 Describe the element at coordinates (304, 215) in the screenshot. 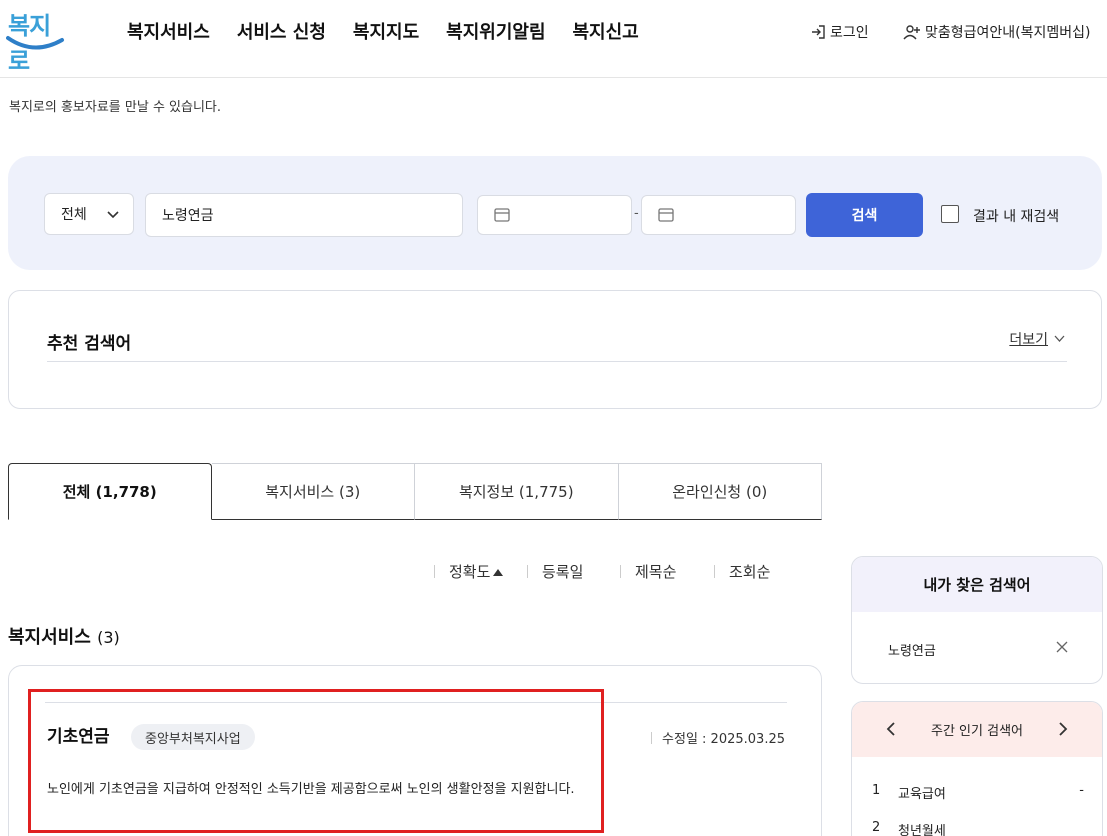

I see `keyword-input: 노령연금` at that location.